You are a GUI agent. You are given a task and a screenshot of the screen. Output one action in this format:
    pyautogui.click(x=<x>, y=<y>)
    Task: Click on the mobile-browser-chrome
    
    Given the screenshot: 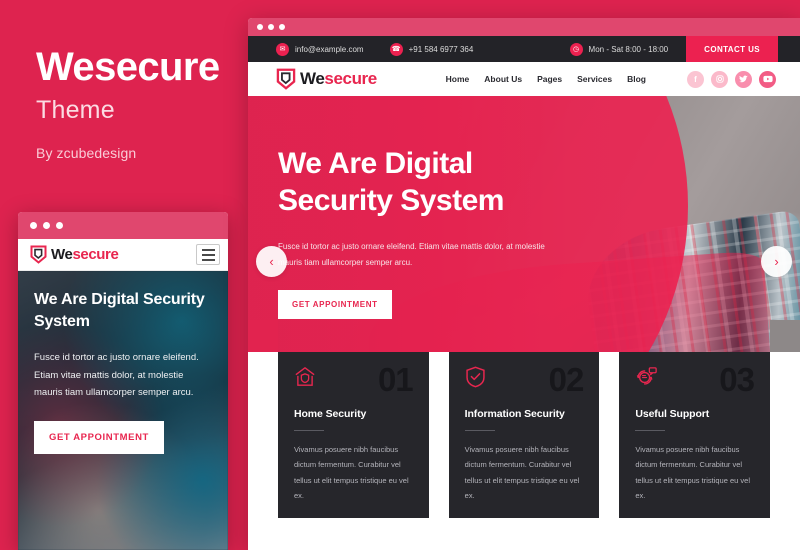 What is the action you would take?
    pyautogui.click(x=123, y=225)
    